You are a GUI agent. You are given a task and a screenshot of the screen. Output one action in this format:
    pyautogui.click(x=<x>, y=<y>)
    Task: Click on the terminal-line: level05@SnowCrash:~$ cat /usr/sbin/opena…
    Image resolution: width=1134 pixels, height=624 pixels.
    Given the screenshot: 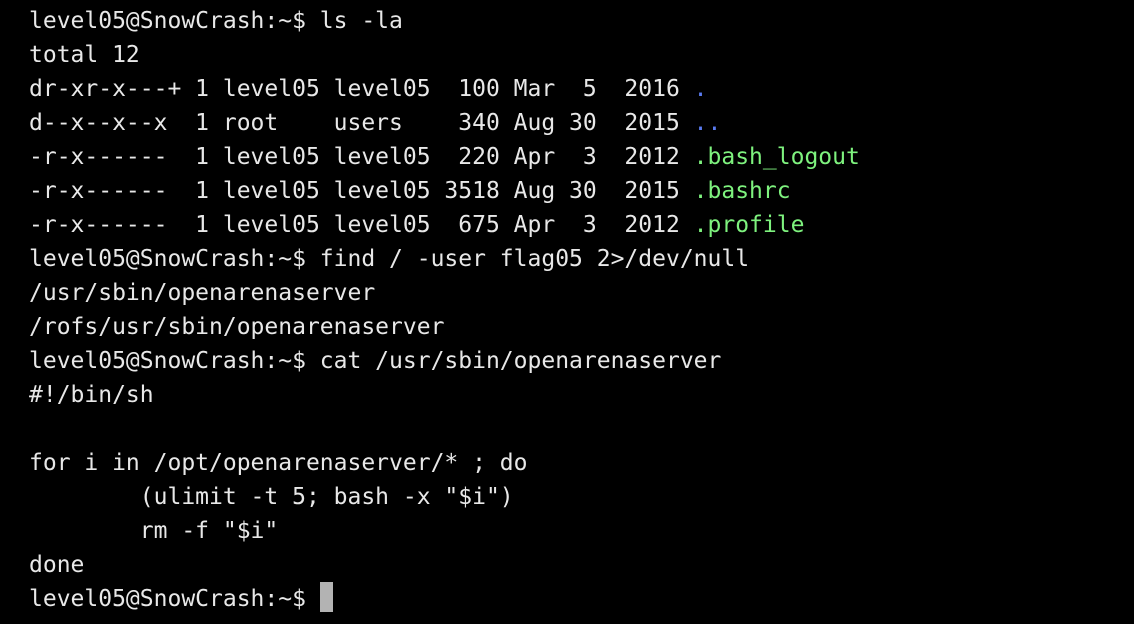 What is the action you would take?
    pyautogui.click(x=581, y=361)
    